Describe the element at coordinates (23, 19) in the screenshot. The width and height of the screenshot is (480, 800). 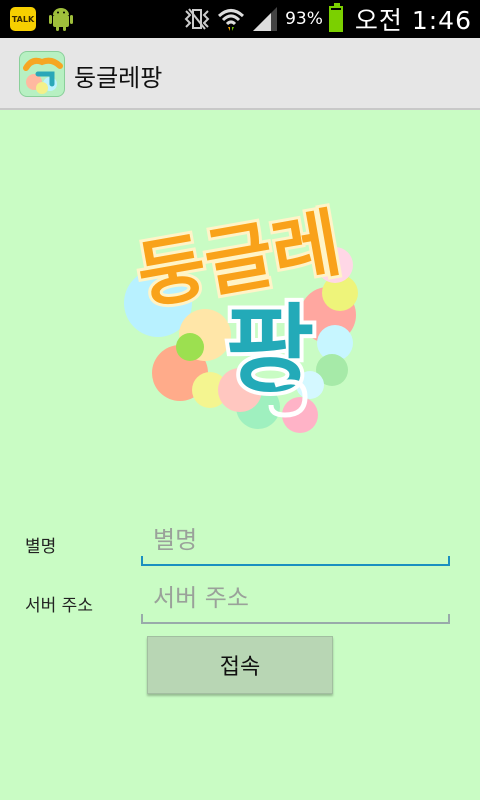
I see `kakaotalk-icon: TALK` at that location.